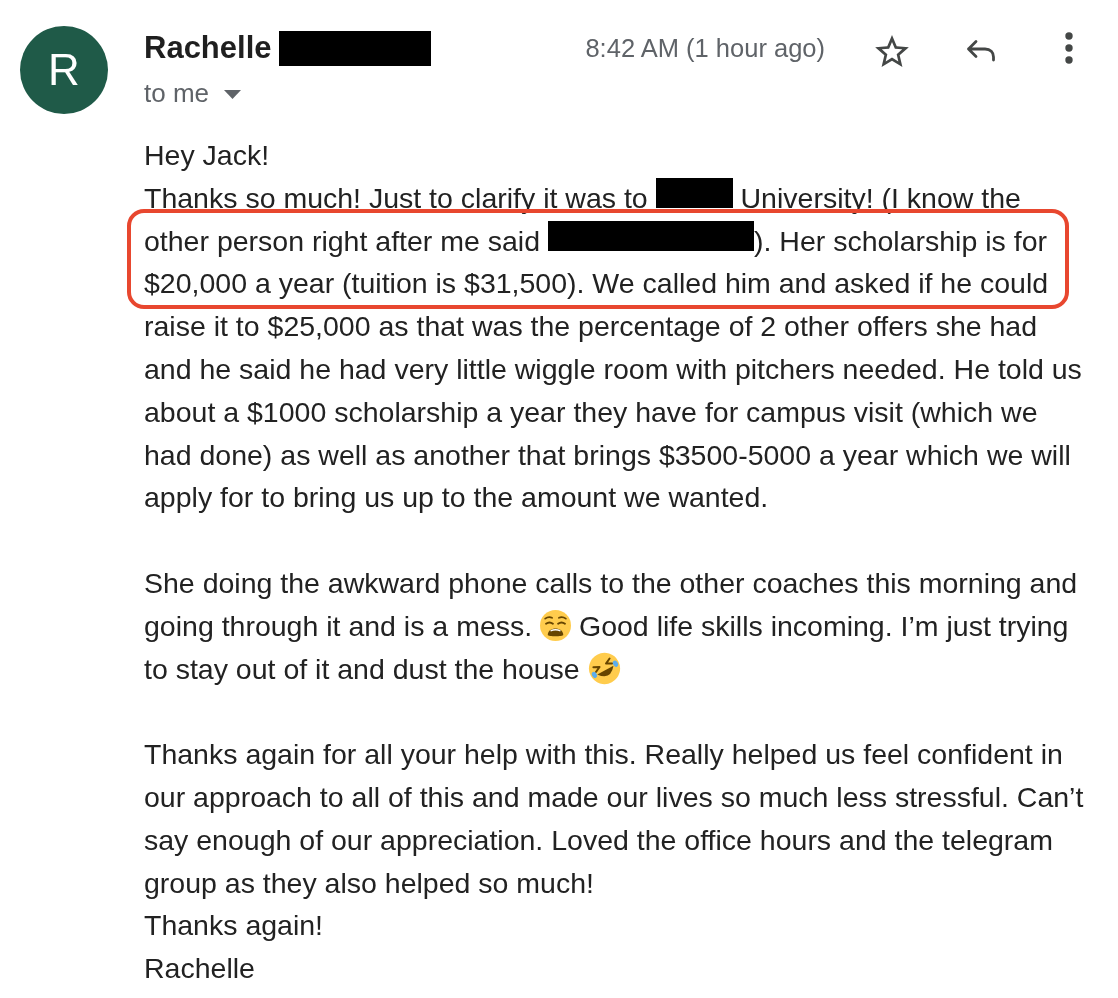  Describe the element at coordinates (705, 48) in the screenshot. I see `timestamp: 8:42 AM (1 hour ago)` at that location.